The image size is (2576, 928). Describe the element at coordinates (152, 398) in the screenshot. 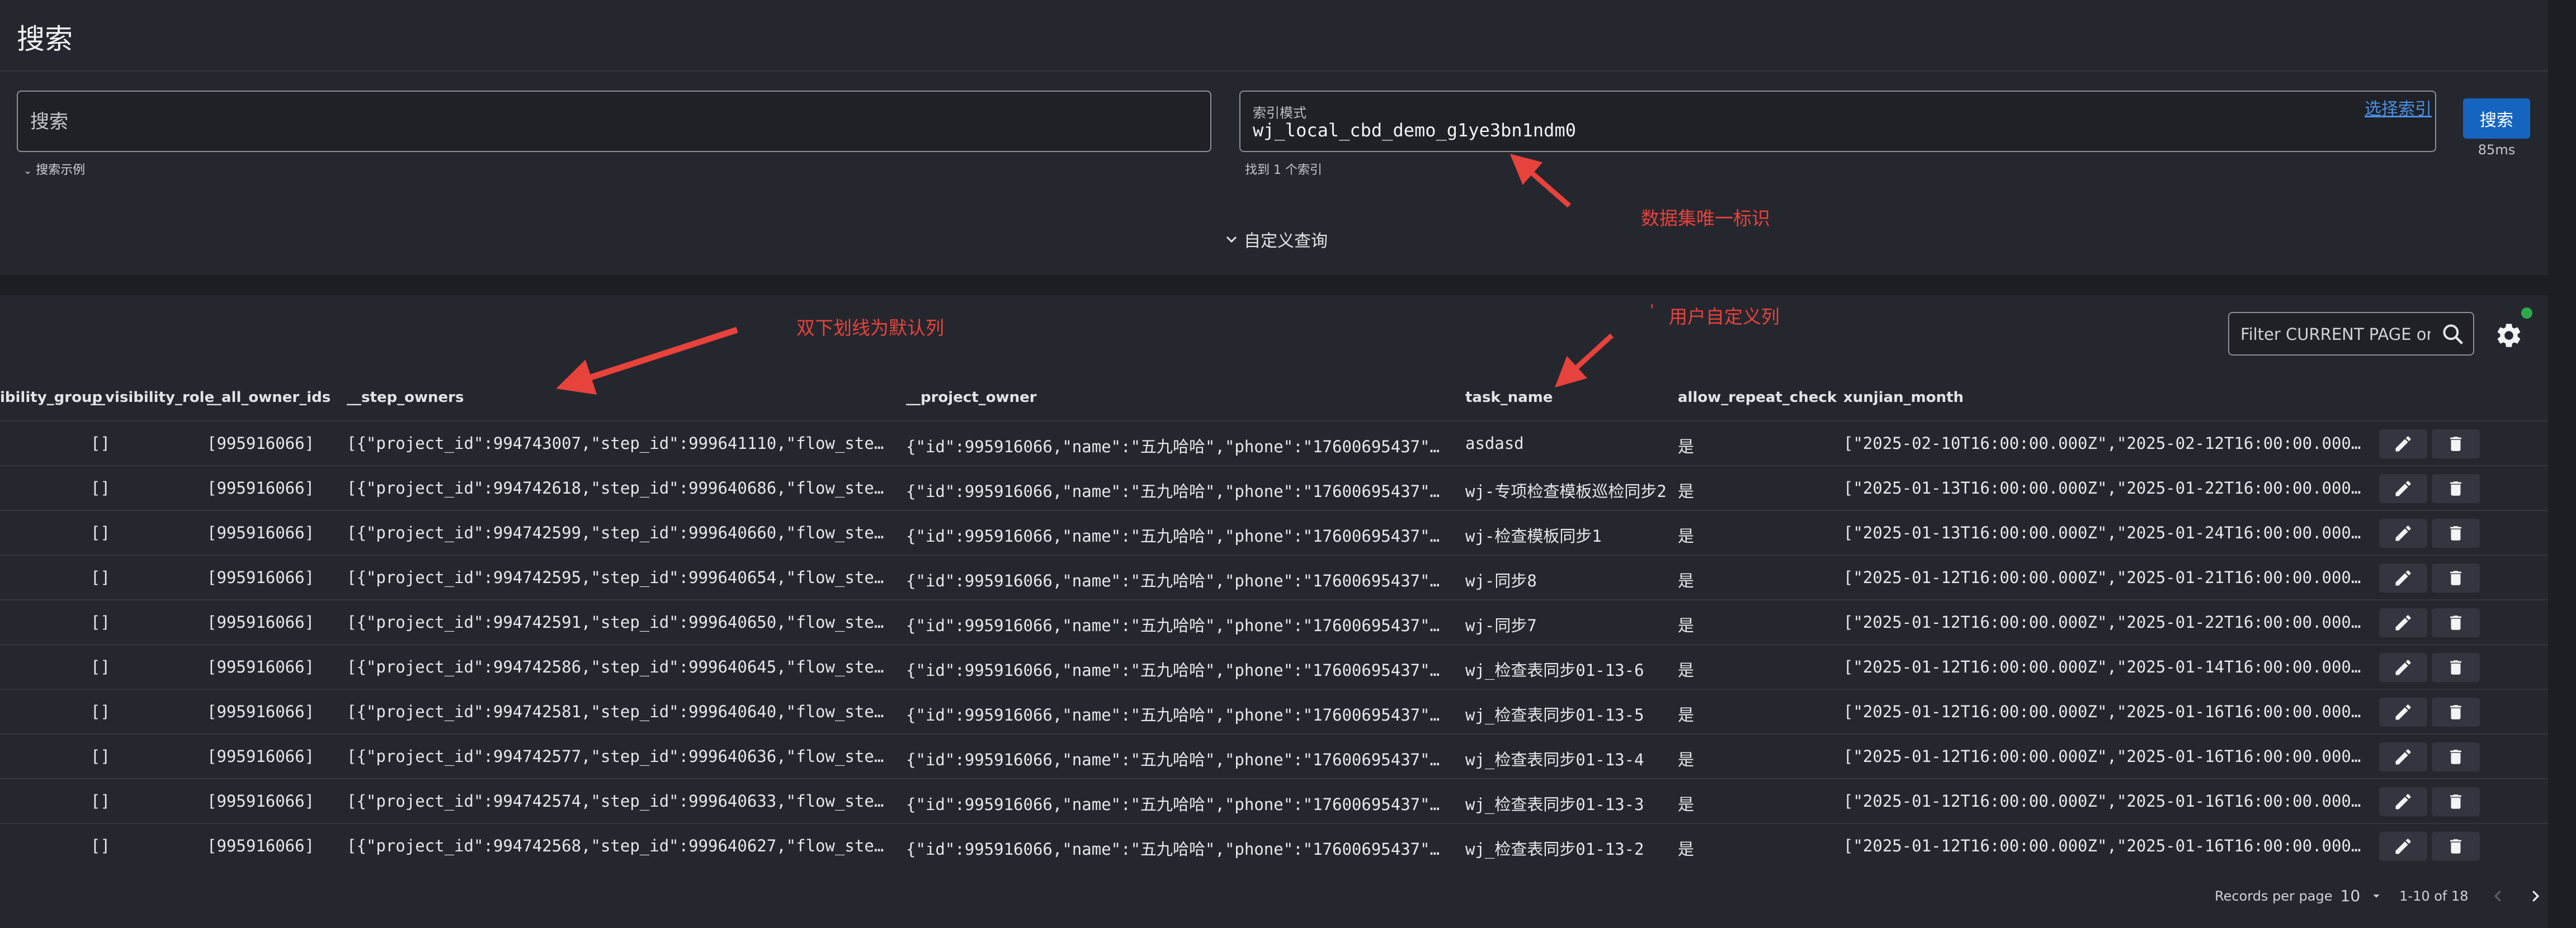

I see `column-header-visibility-role: __visibility_role` at that location.